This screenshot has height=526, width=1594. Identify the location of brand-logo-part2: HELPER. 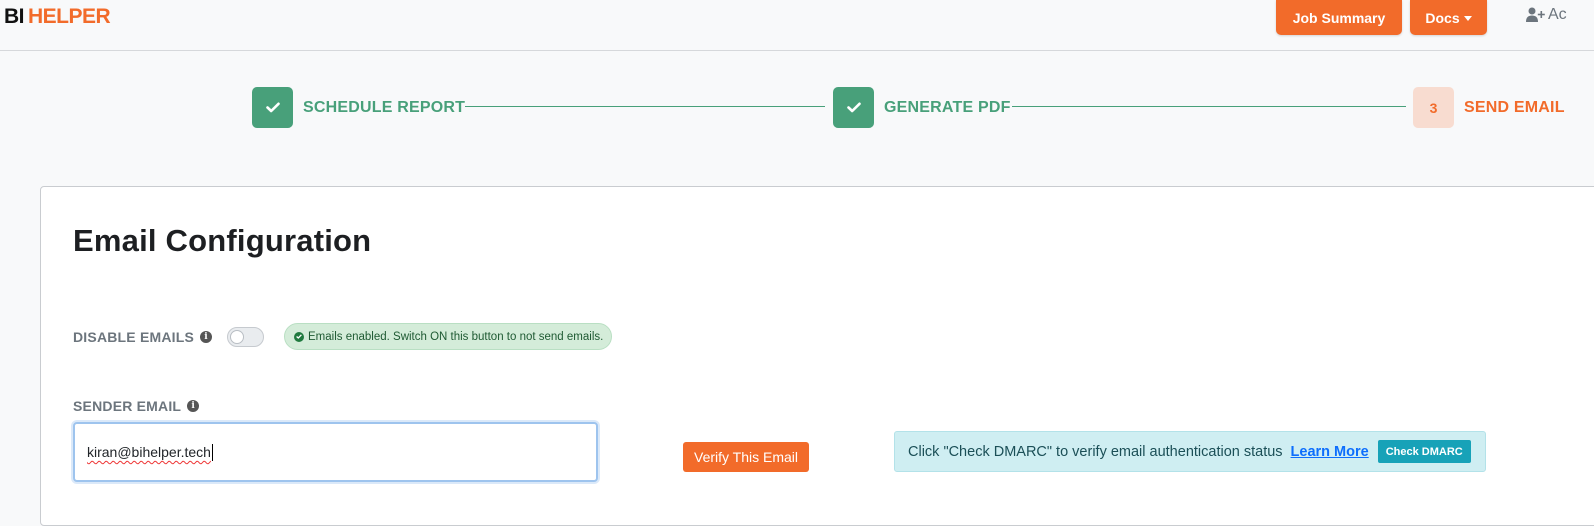
(69, 16).